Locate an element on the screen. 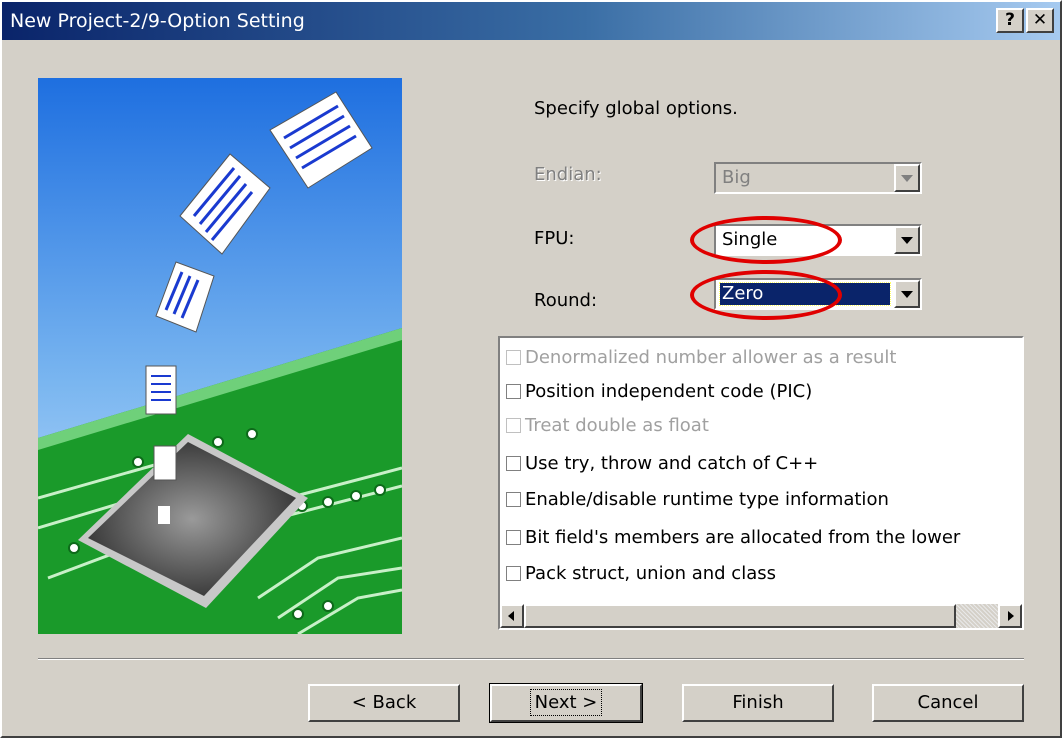 The height and width of the screenshot is (738, 1062). round-select: Zero is located at coordinates (818, 294).